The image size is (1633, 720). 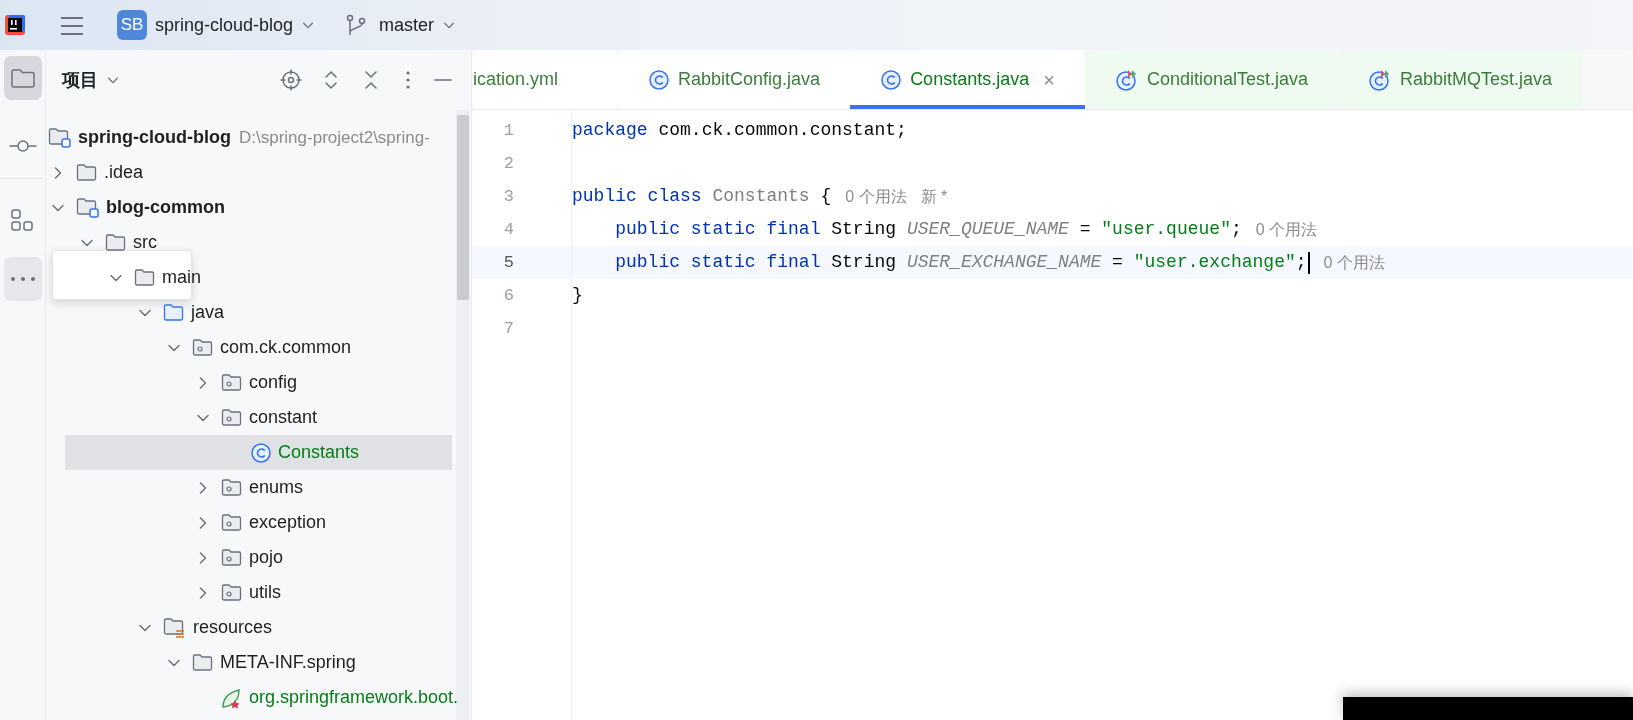 What do you see at coordinates (258, 312) in the screenshot?
I see `tree-item: java` at bounding box center [258, 312].